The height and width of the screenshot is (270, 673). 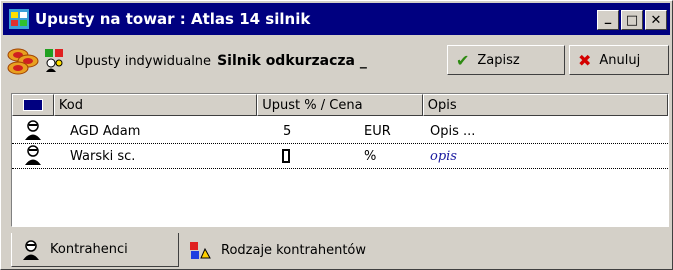 I want to click on tab-contractors-label: Kontrahenci, so click(x=89, y=249).